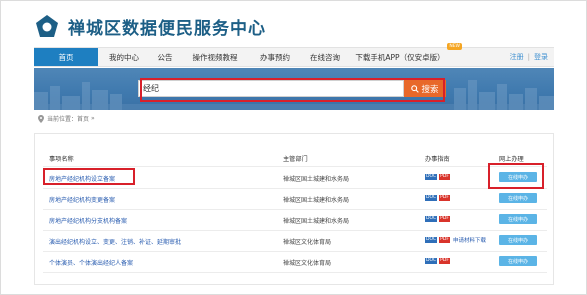 Image resolution: width=587 pixels, height=295 pixels. Describe the element at coordinates (66, 57) in the screenshot. I see `nav-item-home: 首页` at that location.